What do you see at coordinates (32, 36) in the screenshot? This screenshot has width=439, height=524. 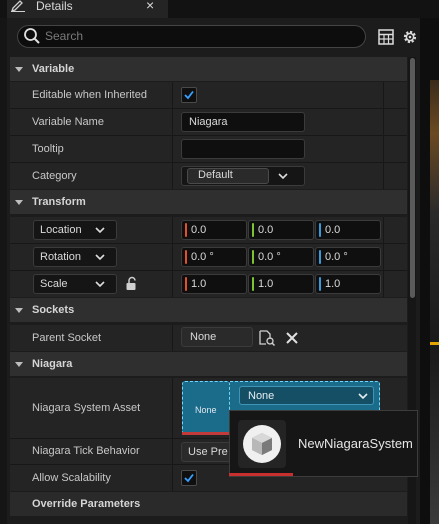 I see `search-icon` at bounding box center [32, 36].